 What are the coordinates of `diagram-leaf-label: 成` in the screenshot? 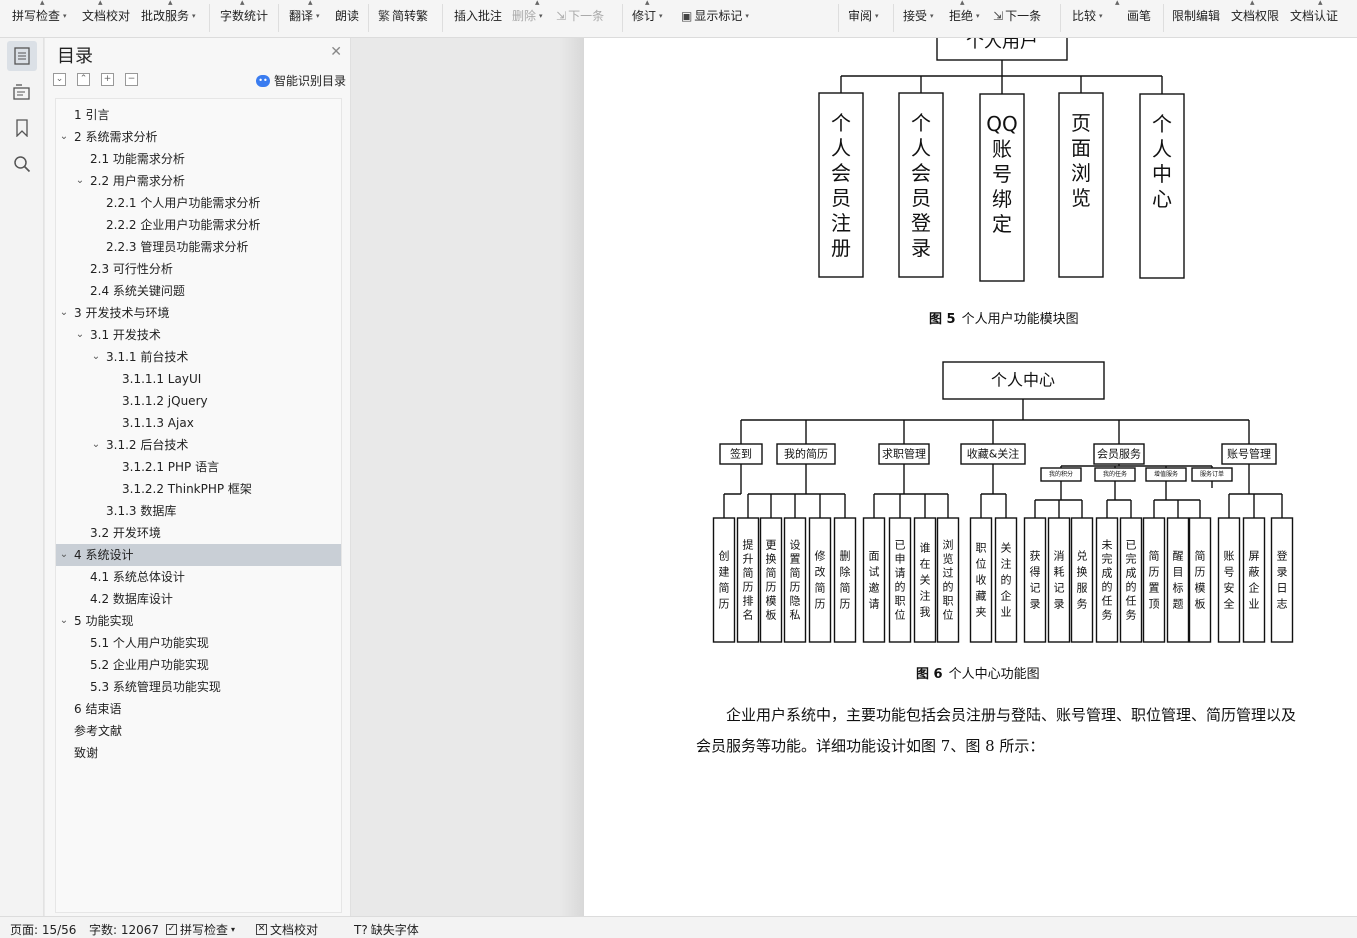 It's located at (1131, 573).